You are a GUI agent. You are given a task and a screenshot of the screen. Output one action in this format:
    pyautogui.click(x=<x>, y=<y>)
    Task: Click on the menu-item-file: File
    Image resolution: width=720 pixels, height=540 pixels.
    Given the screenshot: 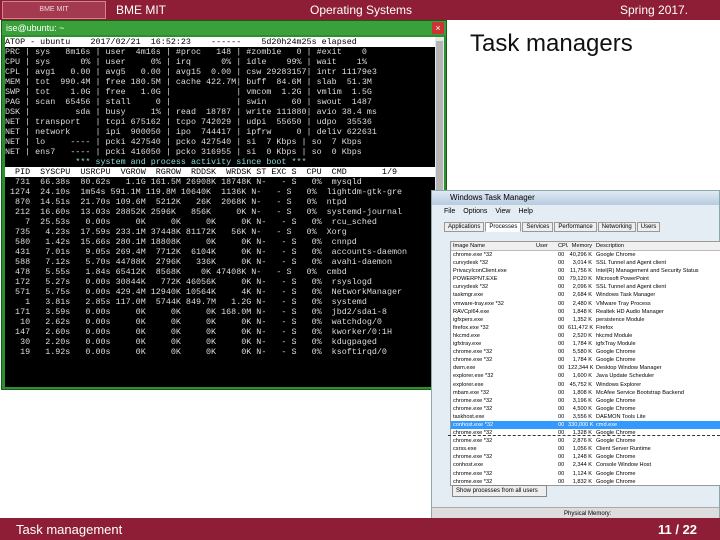 What is the action you would take?
    pyautogui.click(x=449, y=211)
    